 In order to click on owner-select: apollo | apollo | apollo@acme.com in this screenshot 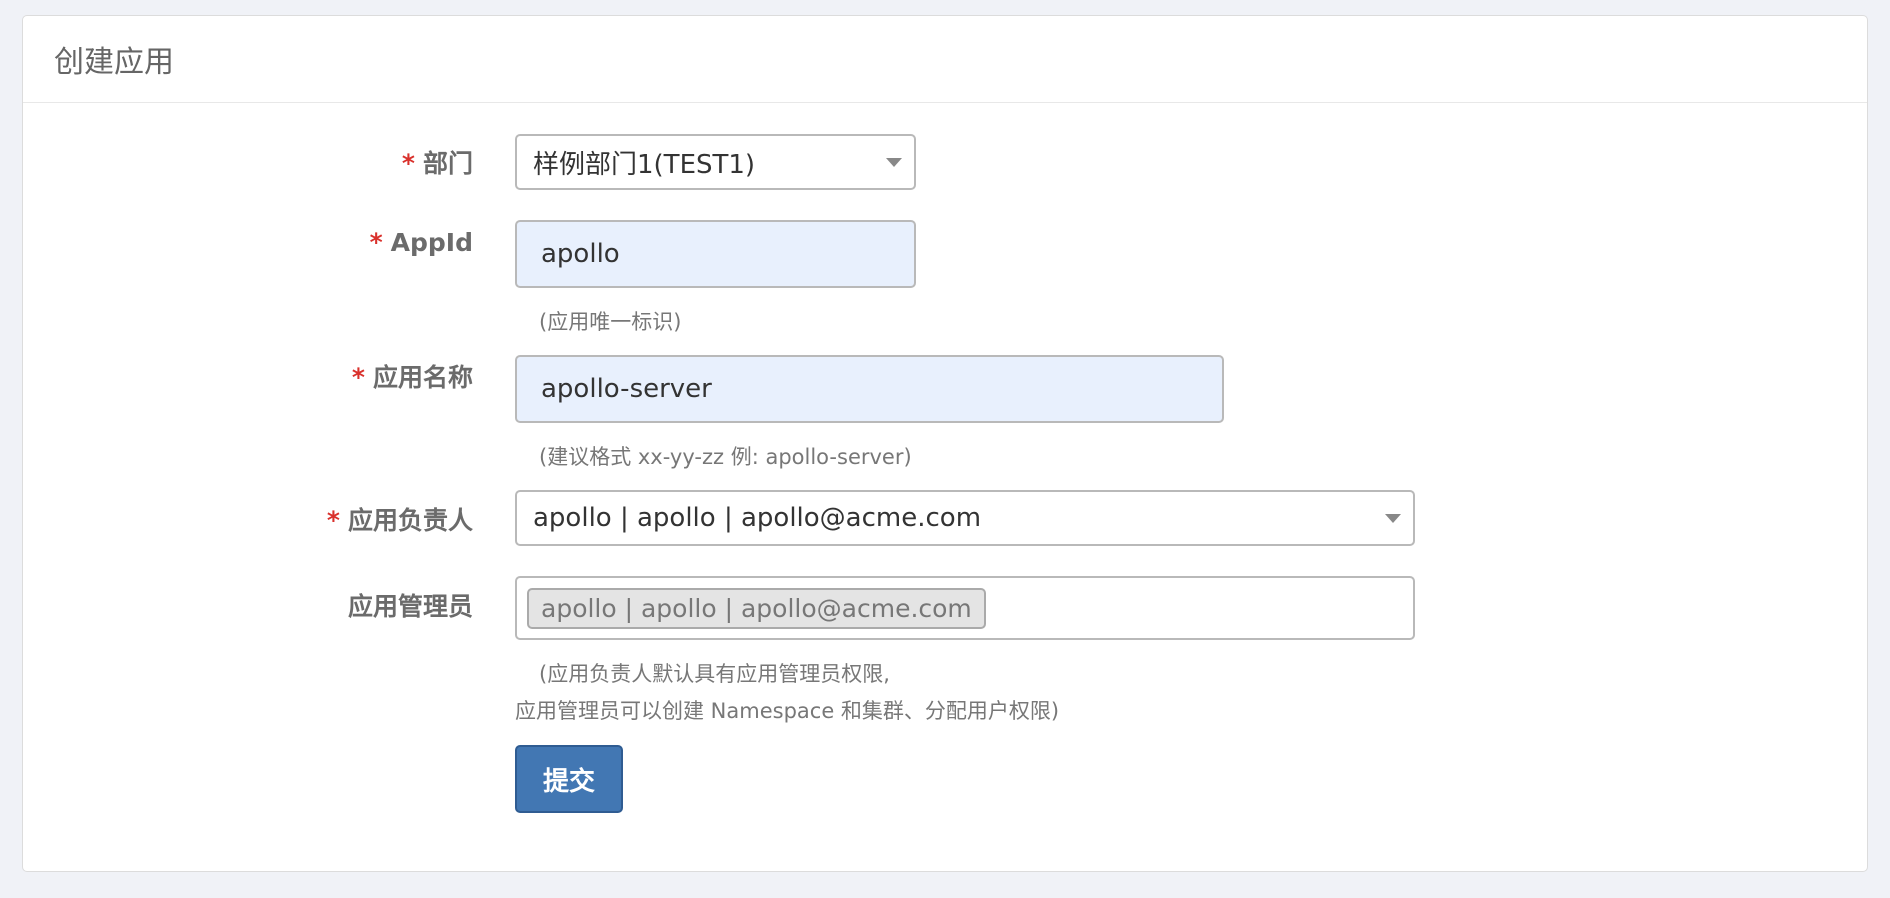, I will do `click(965, 518)`.